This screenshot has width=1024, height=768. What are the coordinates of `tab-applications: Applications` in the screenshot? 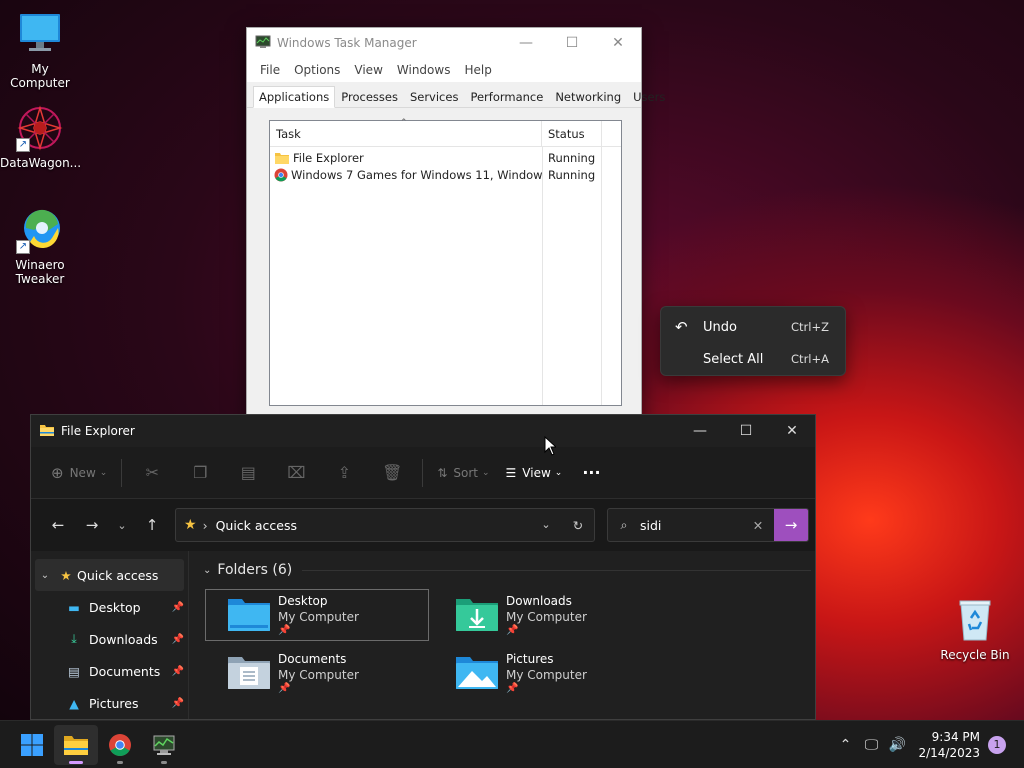 It's located at (294, 97).